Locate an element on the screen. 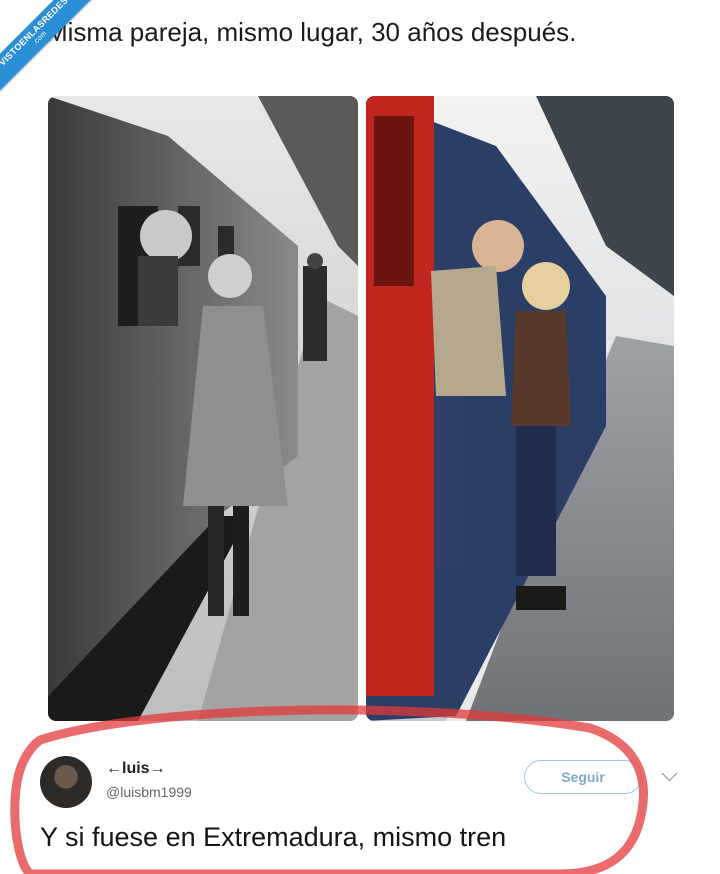 Image resolution: width=720 pixels, height=874 pixels. tweet-text: Y si fuese en Extremadura, mismo tren is located at coordinates (273, 837).